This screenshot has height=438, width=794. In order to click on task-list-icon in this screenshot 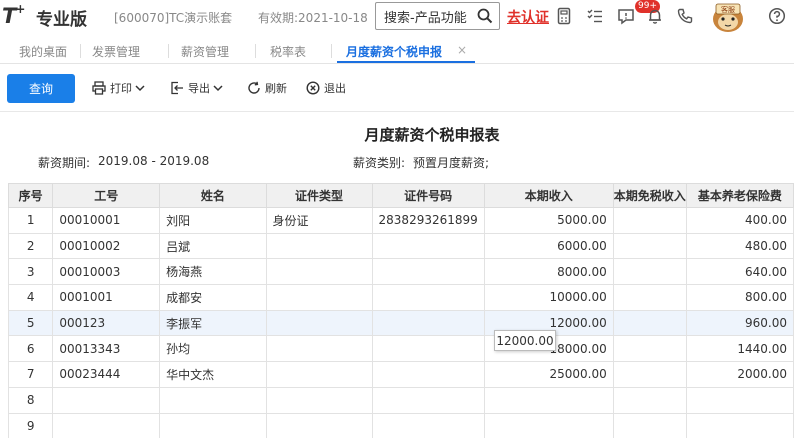, I will do `click(595, 16)`.